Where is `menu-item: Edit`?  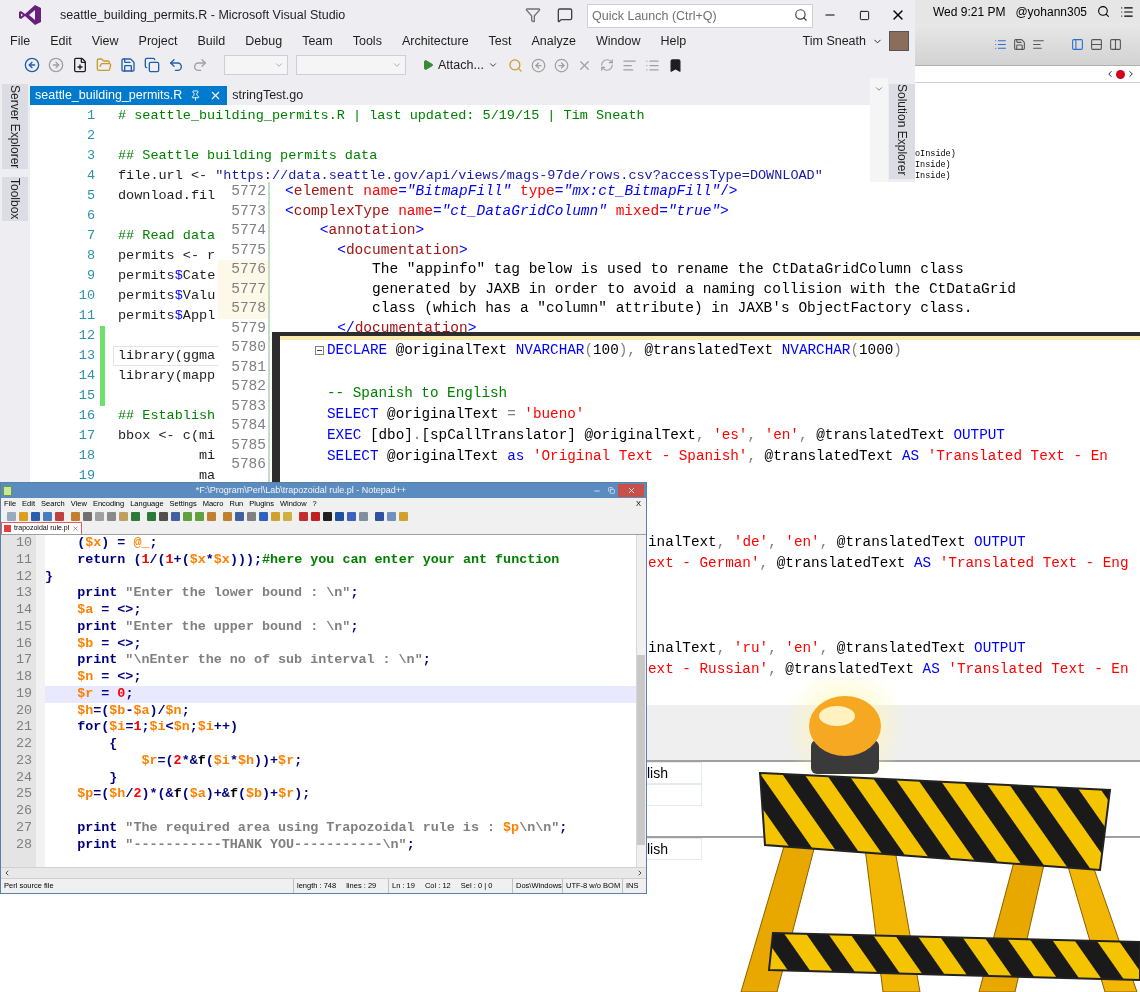
menu-item: Edit is located at coordinates (61, 41).